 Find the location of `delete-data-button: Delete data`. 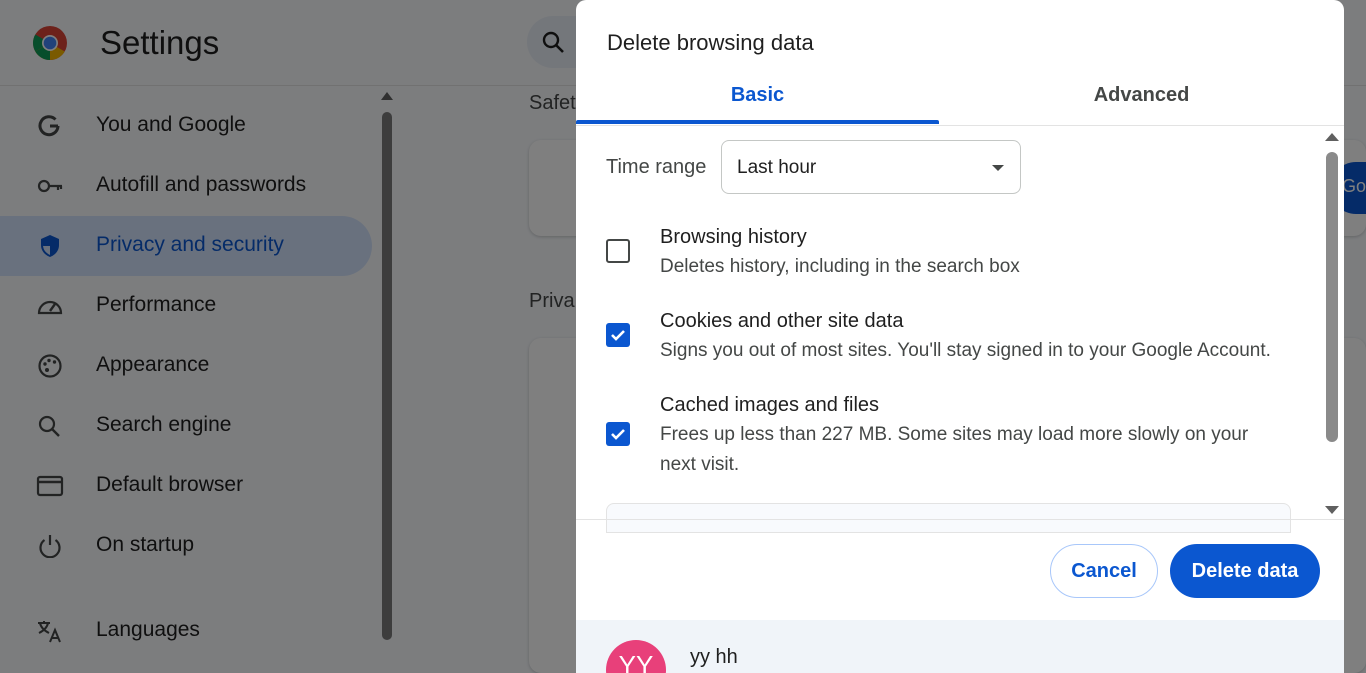

delete-data-button: Delete data is located at coordinates (1245, 571).